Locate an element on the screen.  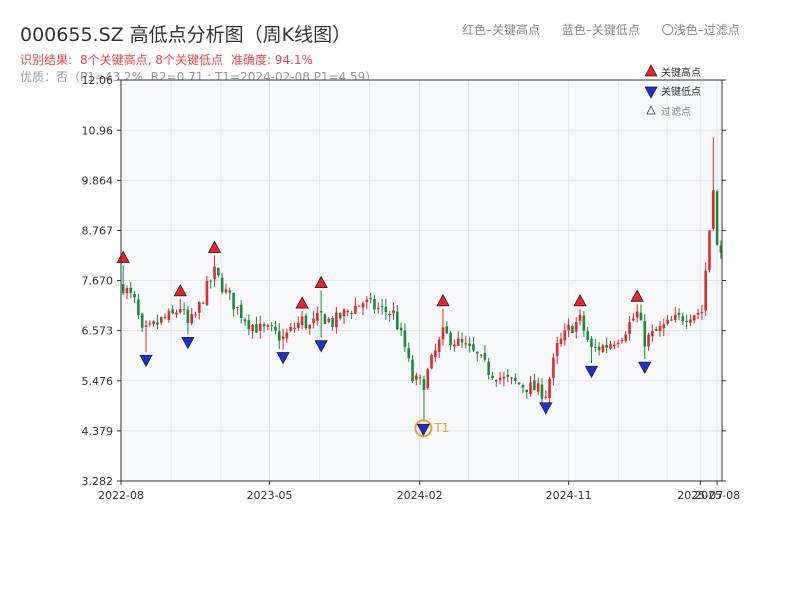
x-tick-label: 2023-05 is located at coordinates (269, 495).